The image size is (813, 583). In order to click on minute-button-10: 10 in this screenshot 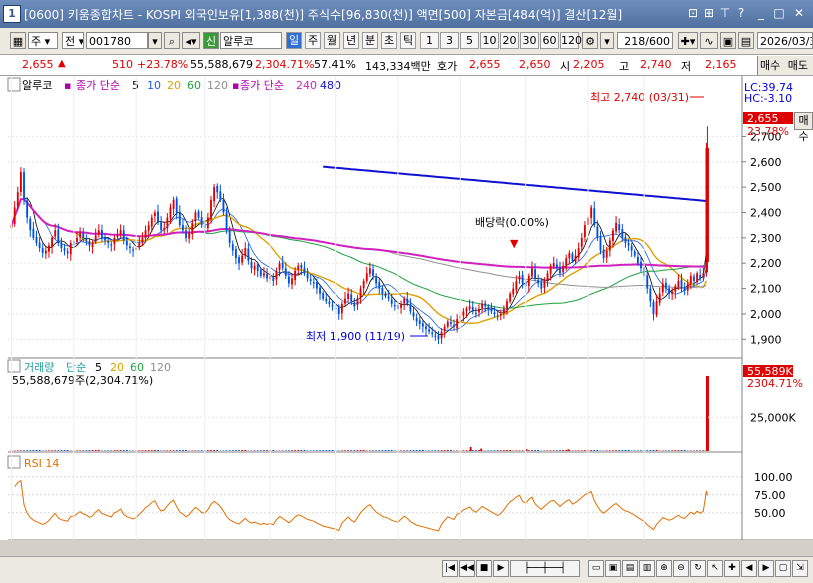, I will do `click(489, 40)`.